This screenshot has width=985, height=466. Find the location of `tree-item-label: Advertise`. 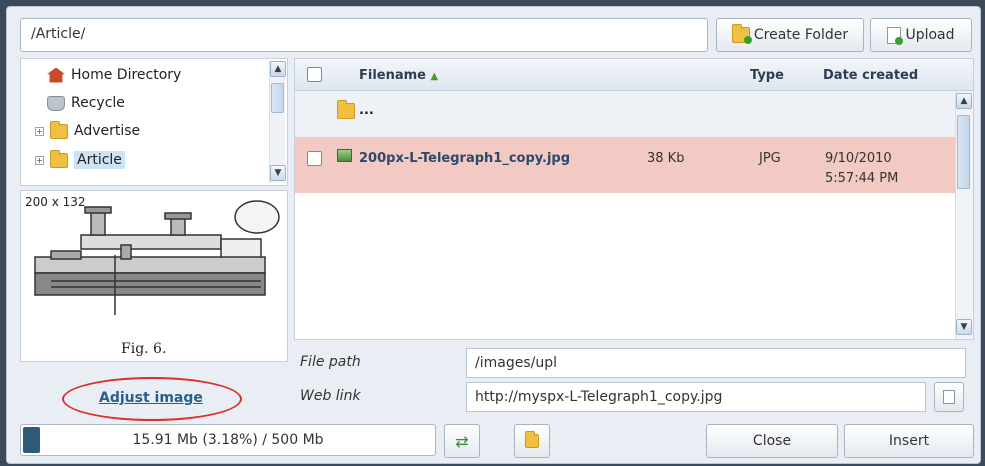

tree-item-label: Advertise is located at coordinates (107, 131).